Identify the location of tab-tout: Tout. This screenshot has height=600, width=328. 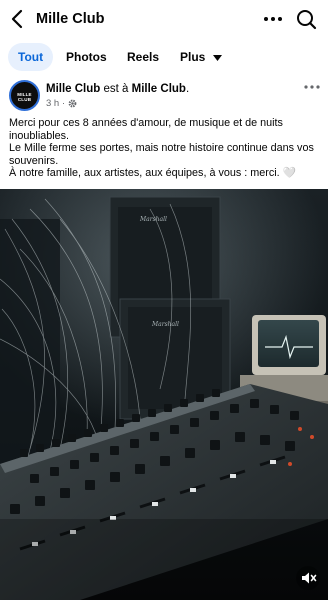
(31, 57).